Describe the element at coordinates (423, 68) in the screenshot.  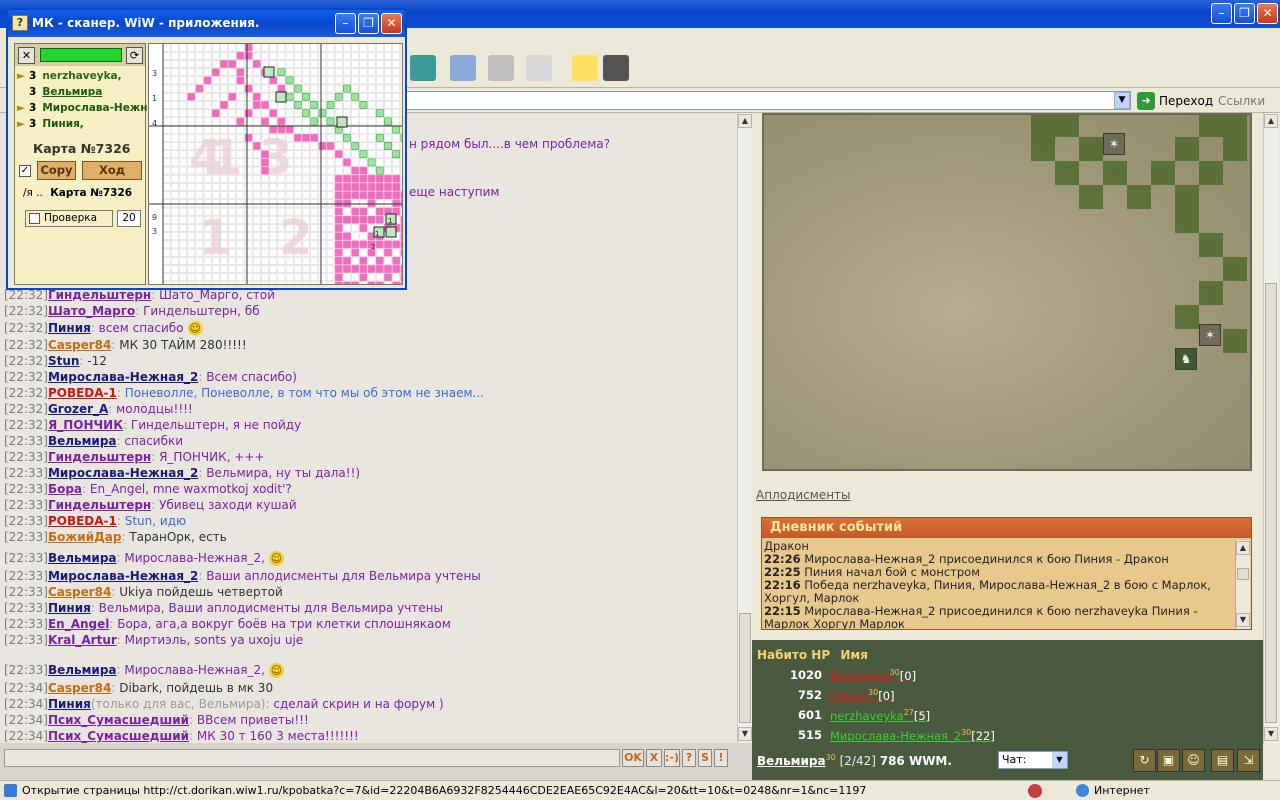
I see `refresh-icon` at that location.